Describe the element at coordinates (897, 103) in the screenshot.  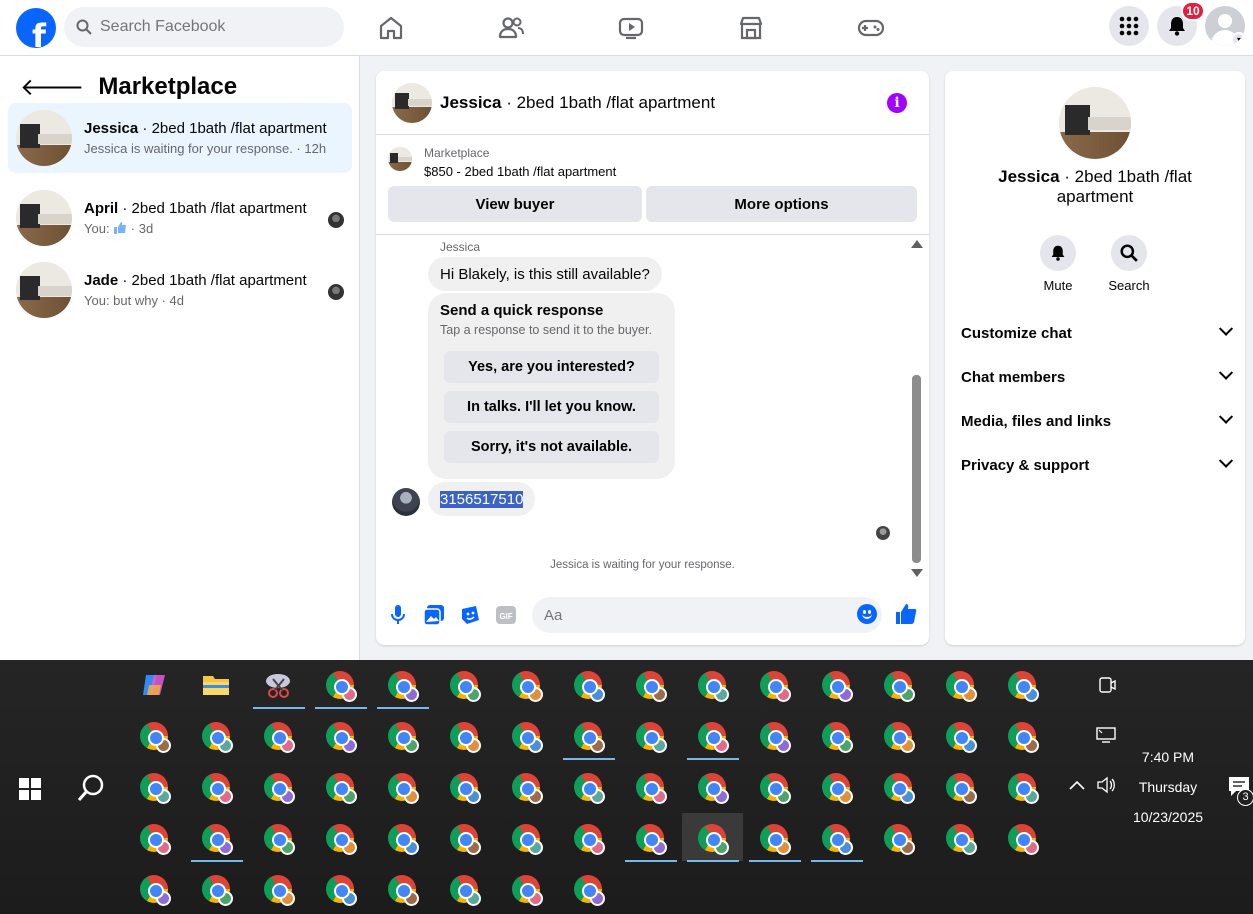
I see `info-icon: i` at that location.